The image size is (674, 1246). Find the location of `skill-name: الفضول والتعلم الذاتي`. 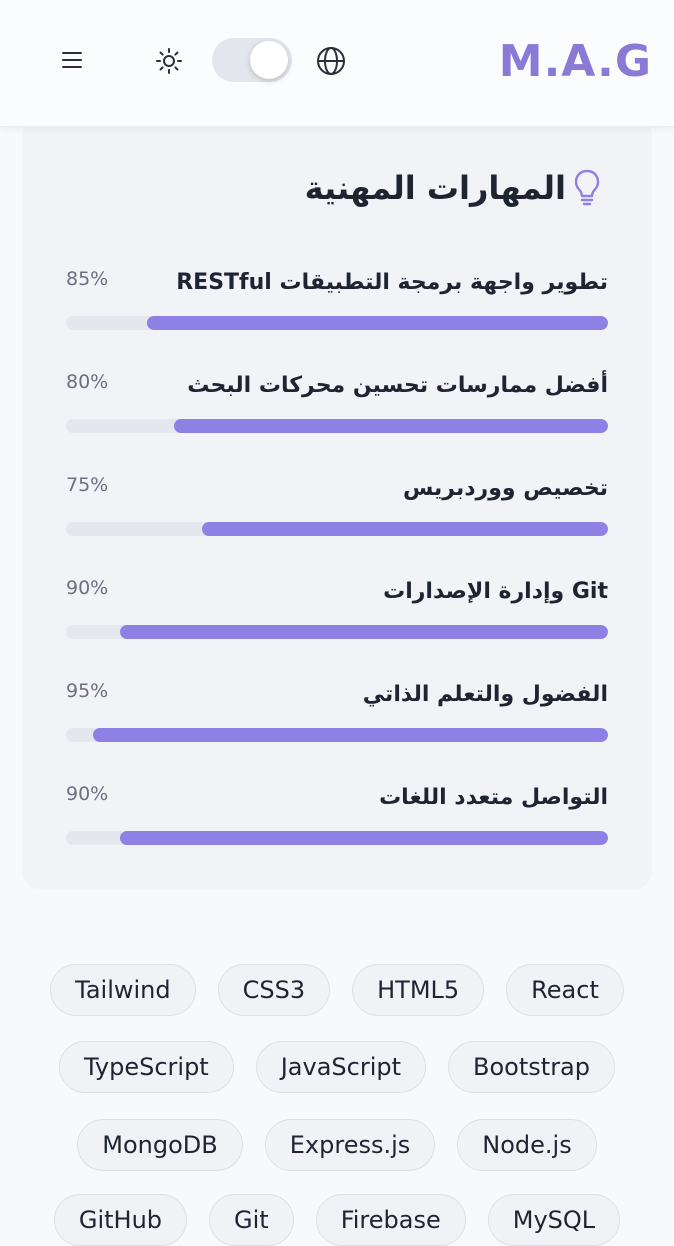

skill-name: الفضول والتعلم الذاتي is located at coordinates (485, 694).